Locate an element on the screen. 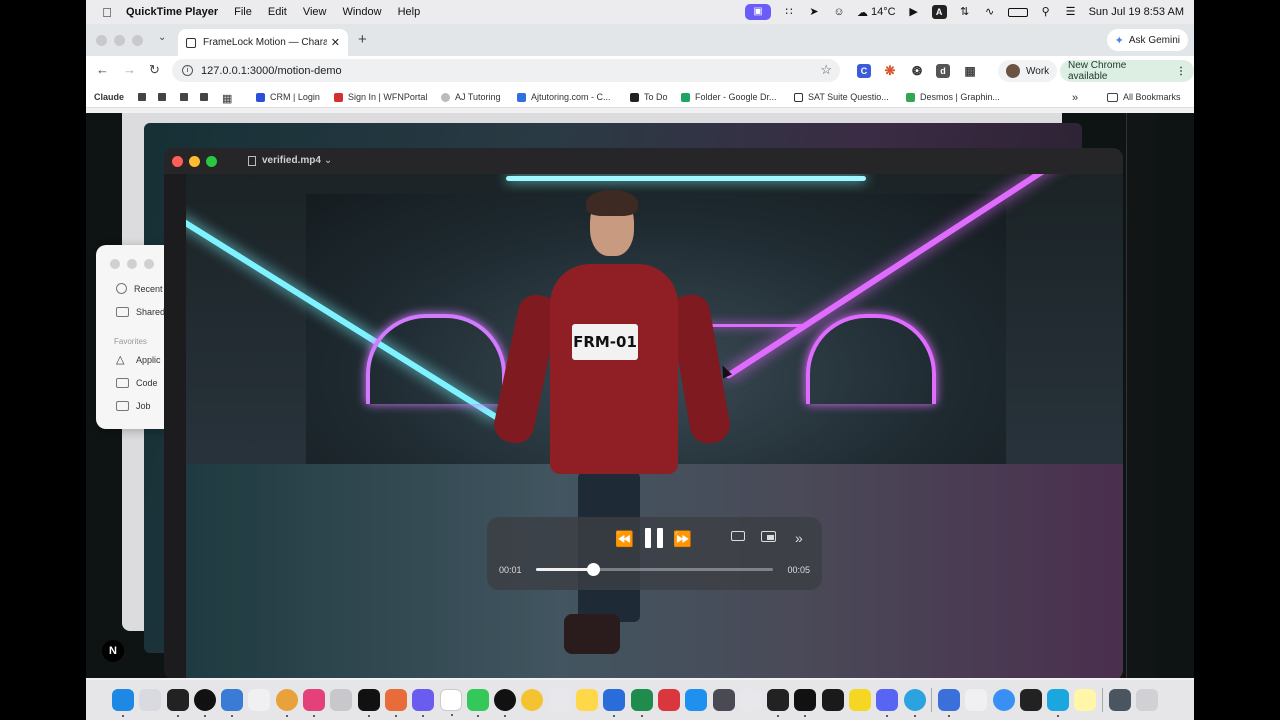 The image size is (1280, 720). fast-forward-icon: ⏩ is located at coordinates (682, 539).